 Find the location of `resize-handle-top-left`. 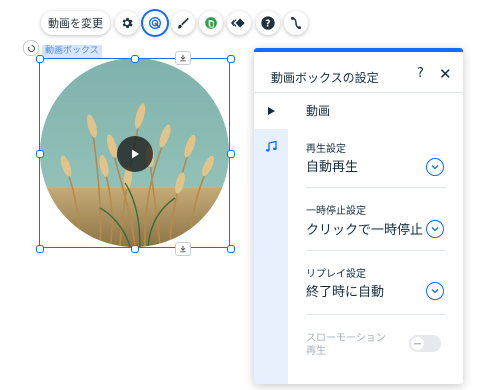

resize-handle-top-left is located at coordinates (40, 59).